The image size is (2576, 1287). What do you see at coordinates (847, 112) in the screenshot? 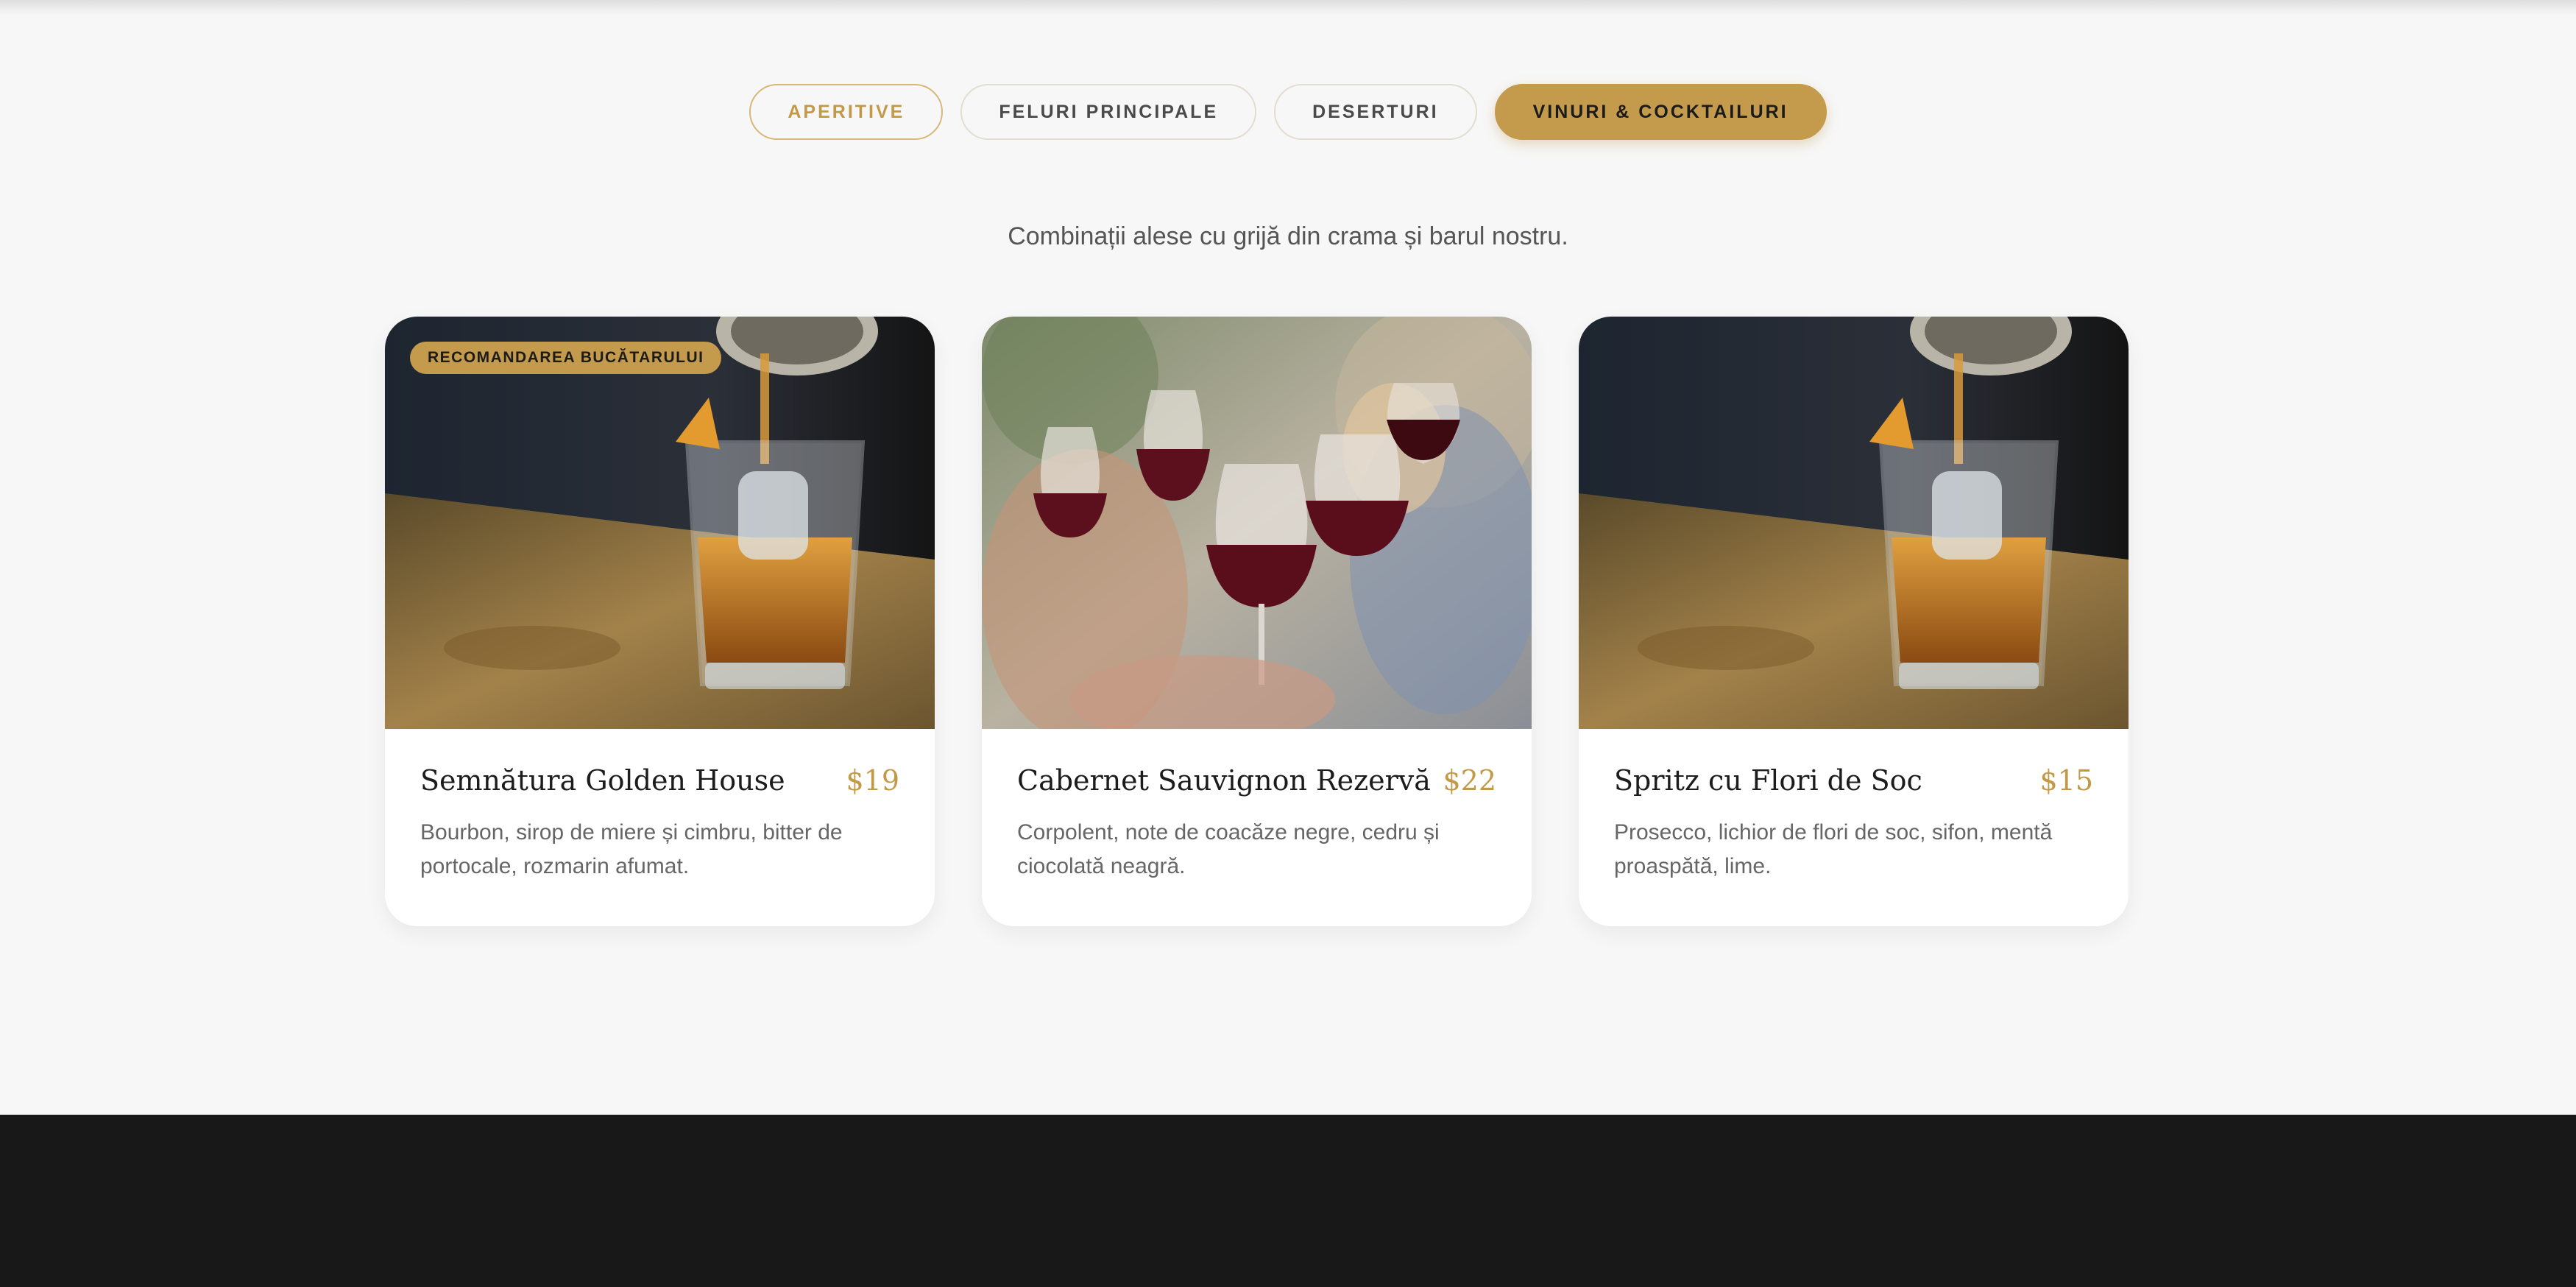
I see `tab-aperitive: APERITIVE` at bounding box center [847, 112].